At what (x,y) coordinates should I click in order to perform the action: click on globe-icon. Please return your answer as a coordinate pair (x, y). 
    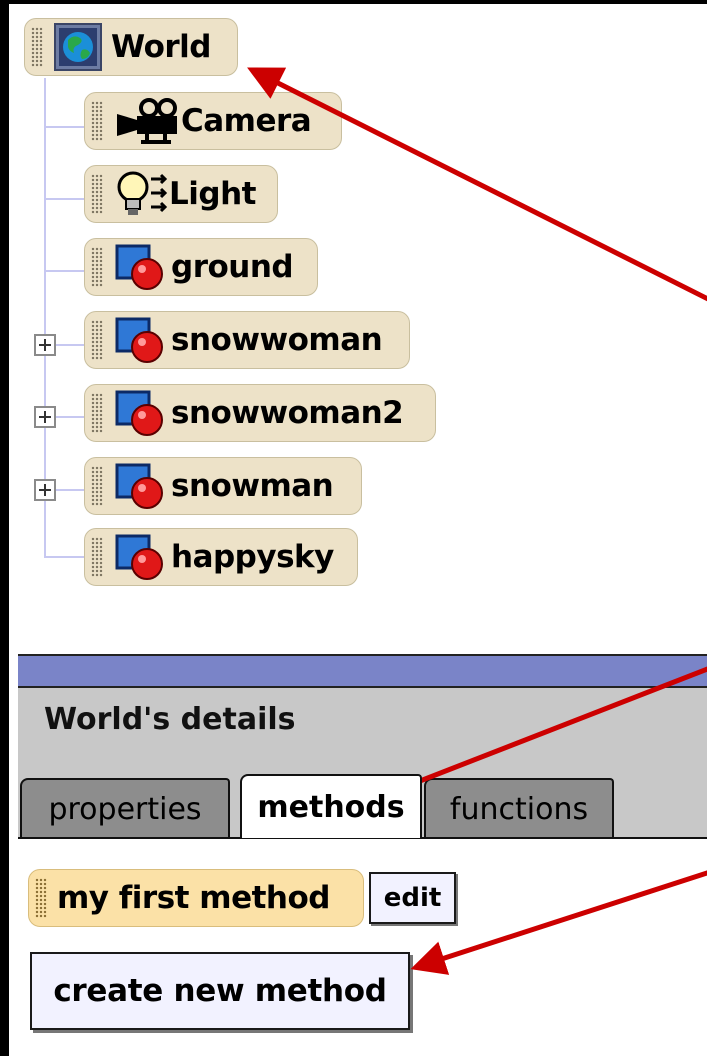
    Looking at the image, I should click on (79, 47).